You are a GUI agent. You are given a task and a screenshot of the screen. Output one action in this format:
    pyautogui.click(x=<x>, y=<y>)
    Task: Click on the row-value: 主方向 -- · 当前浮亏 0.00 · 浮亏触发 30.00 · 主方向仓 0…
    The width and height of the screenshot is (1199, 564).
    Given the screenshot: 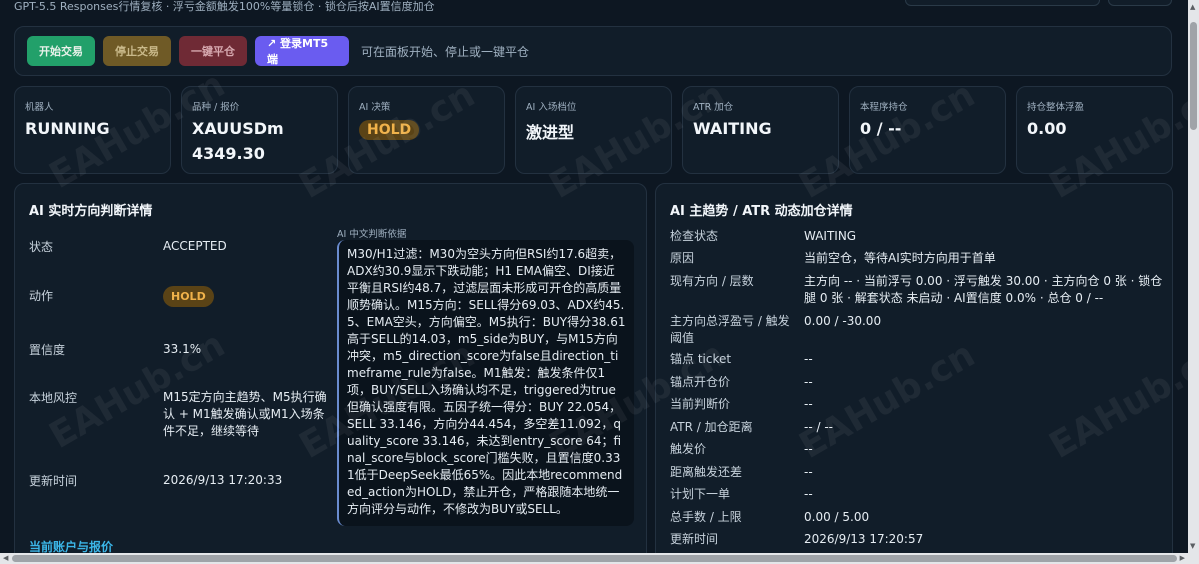 What is the action you would take?
    pyautogui.click(x=983, y=289)
    